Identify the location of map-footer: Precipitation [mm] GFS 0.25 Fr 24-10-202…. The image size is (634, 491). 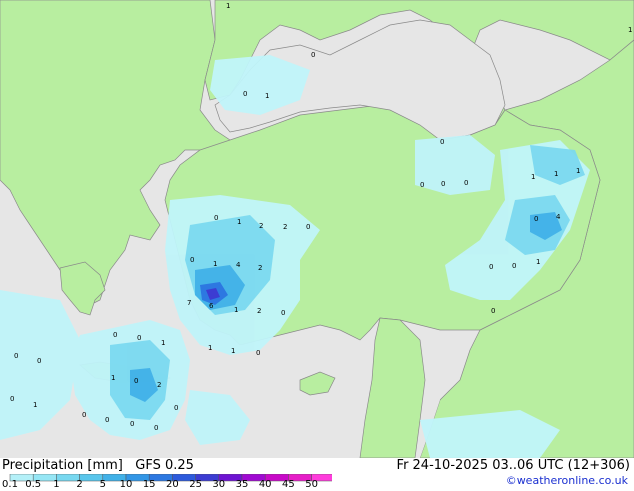
(317, 474).